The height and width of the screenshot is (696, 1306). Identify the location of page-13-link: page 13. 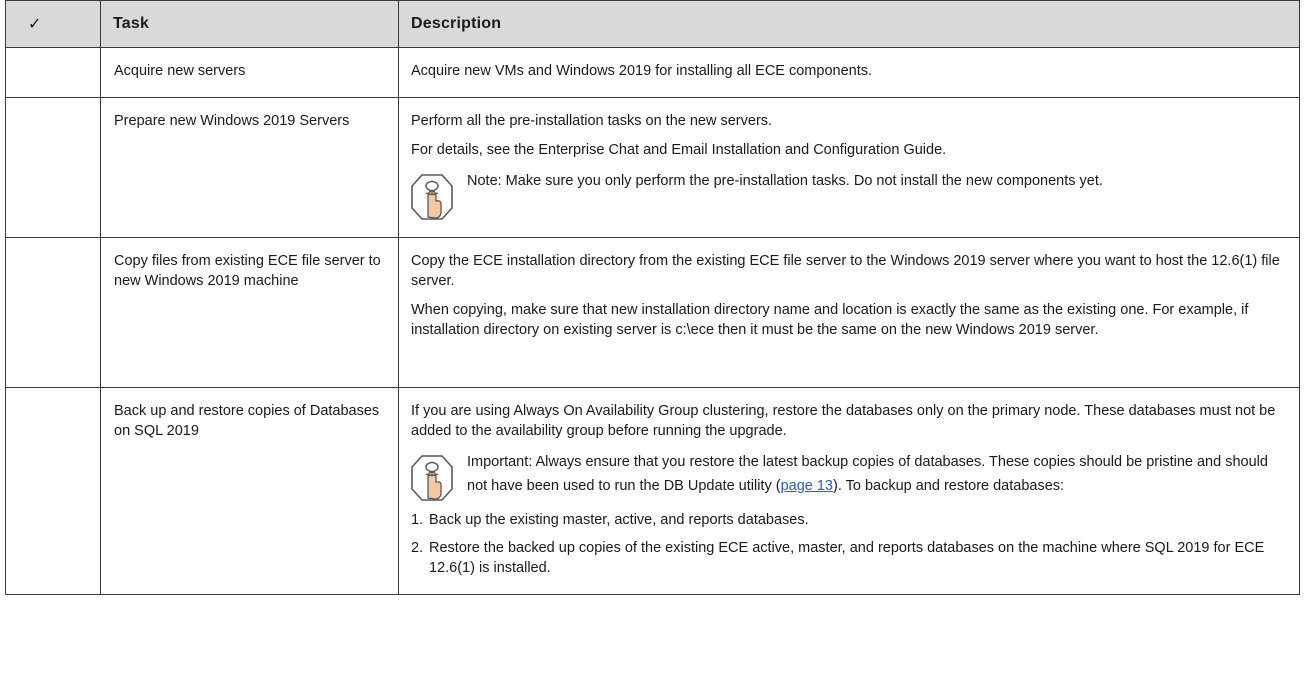
(807, 486).